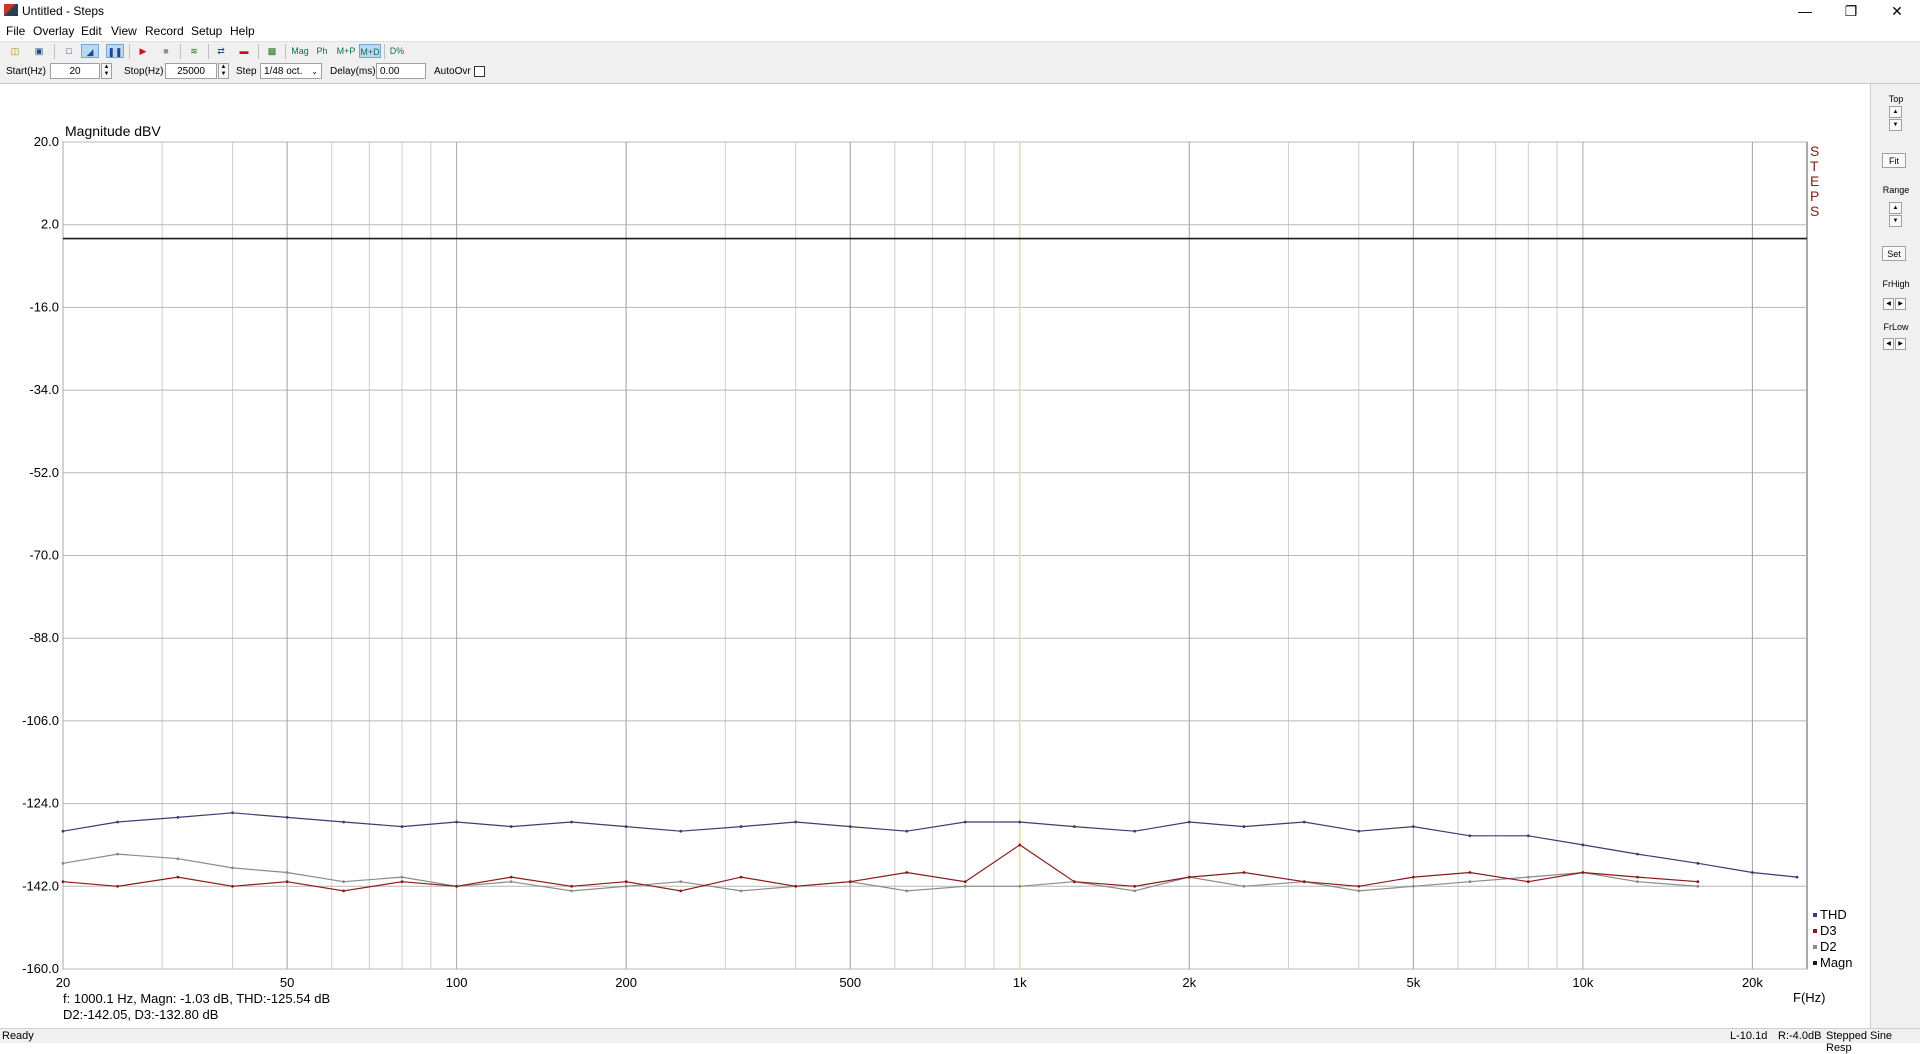  Describe the element at coordinates (1582, 982) in the screenshot. I see `x-tick-label: 10k` at that location.